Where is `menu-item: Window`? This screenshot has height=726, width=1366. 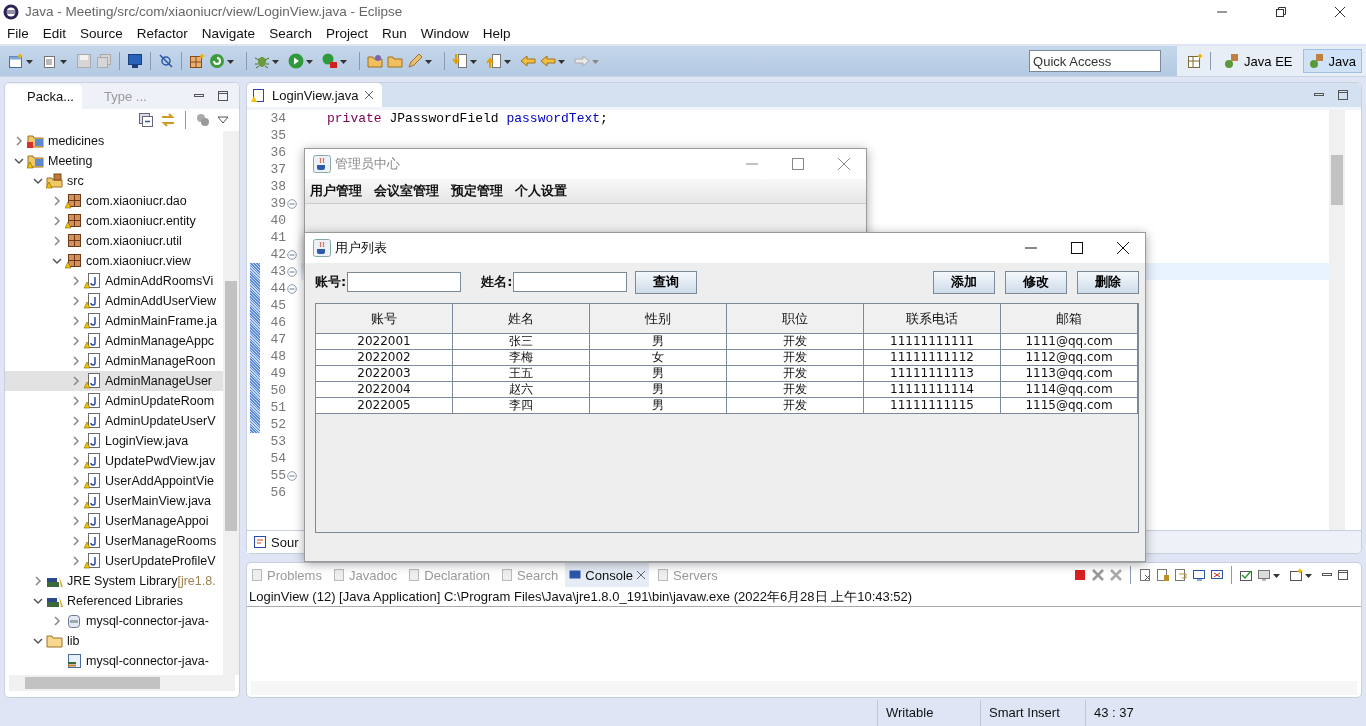
menu-item: Window is located at coordinates (448, 33).